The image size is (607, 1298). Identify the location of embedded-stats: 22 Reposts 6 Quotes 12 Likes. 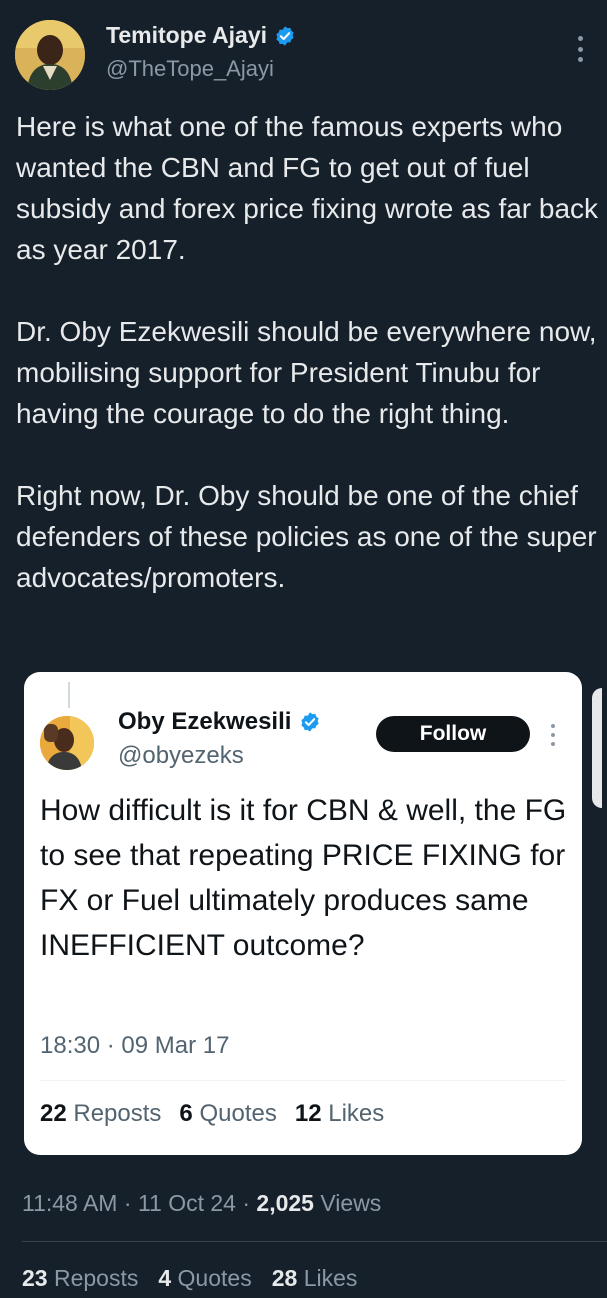
(212, 1114).